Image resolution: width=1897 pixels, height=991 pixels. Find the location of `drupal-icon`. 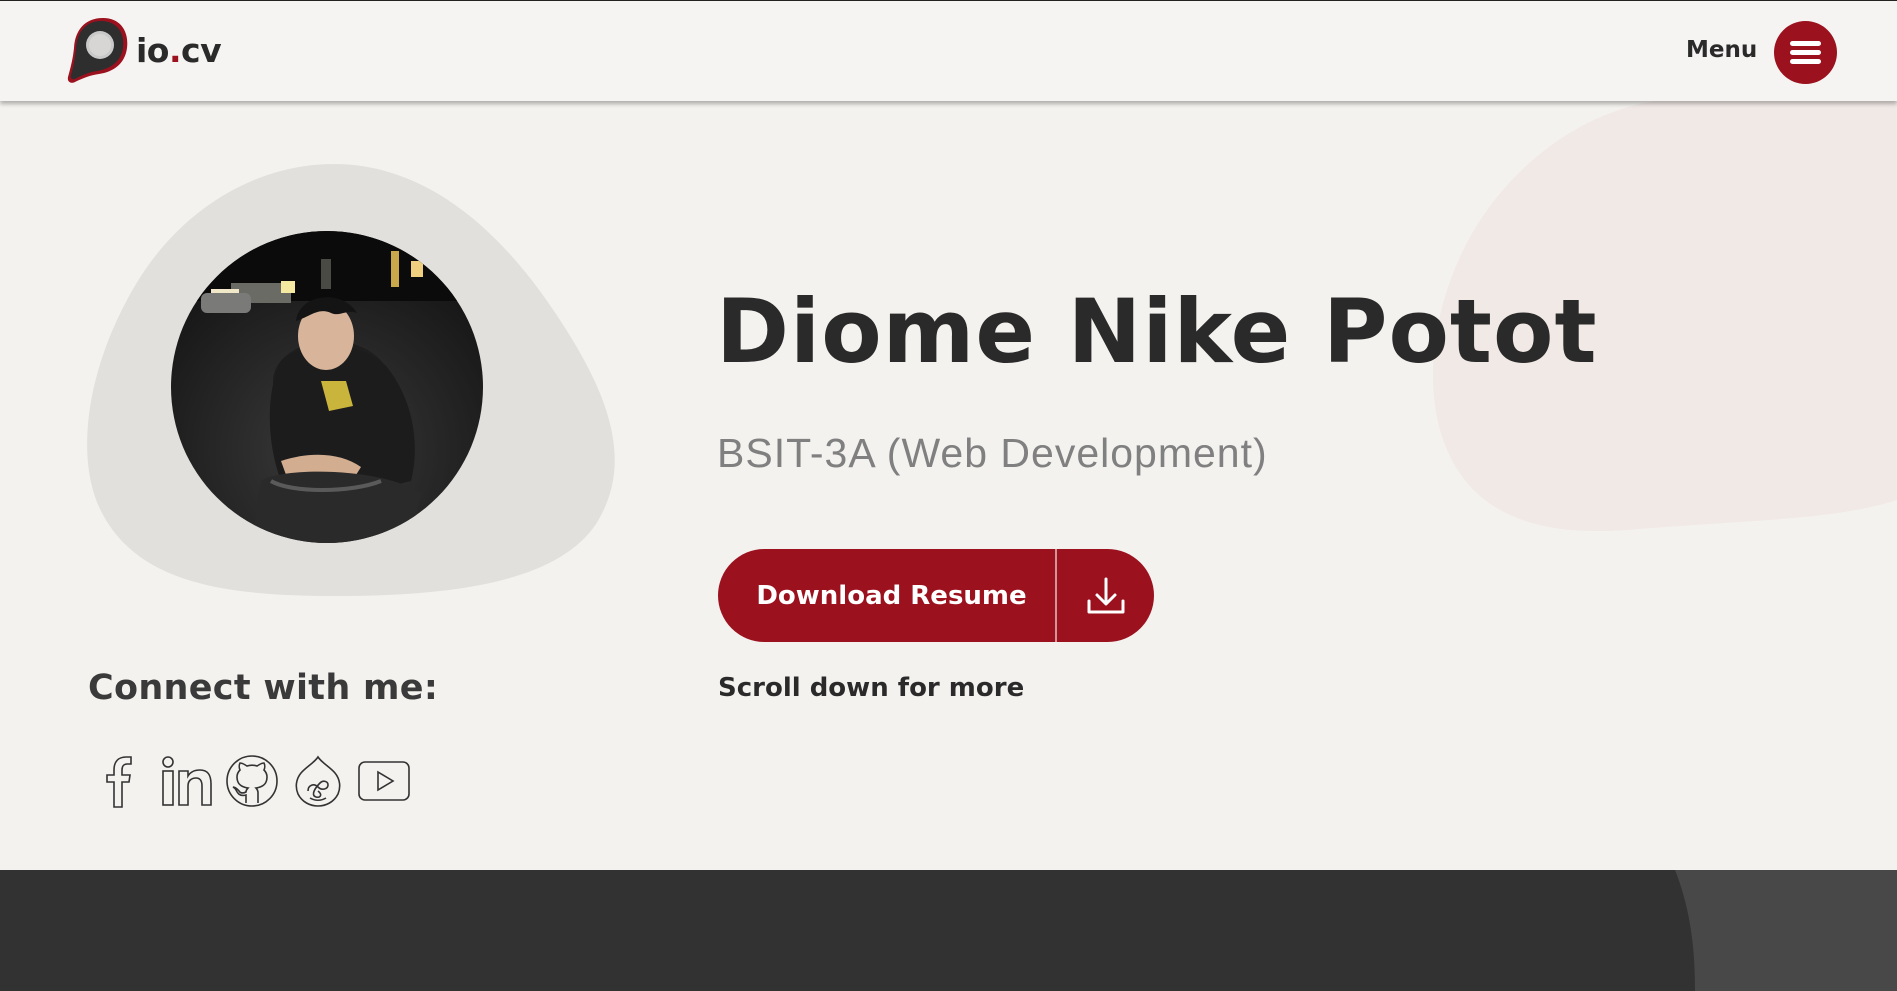

drupal-icon is located at coordinates (318, 781).